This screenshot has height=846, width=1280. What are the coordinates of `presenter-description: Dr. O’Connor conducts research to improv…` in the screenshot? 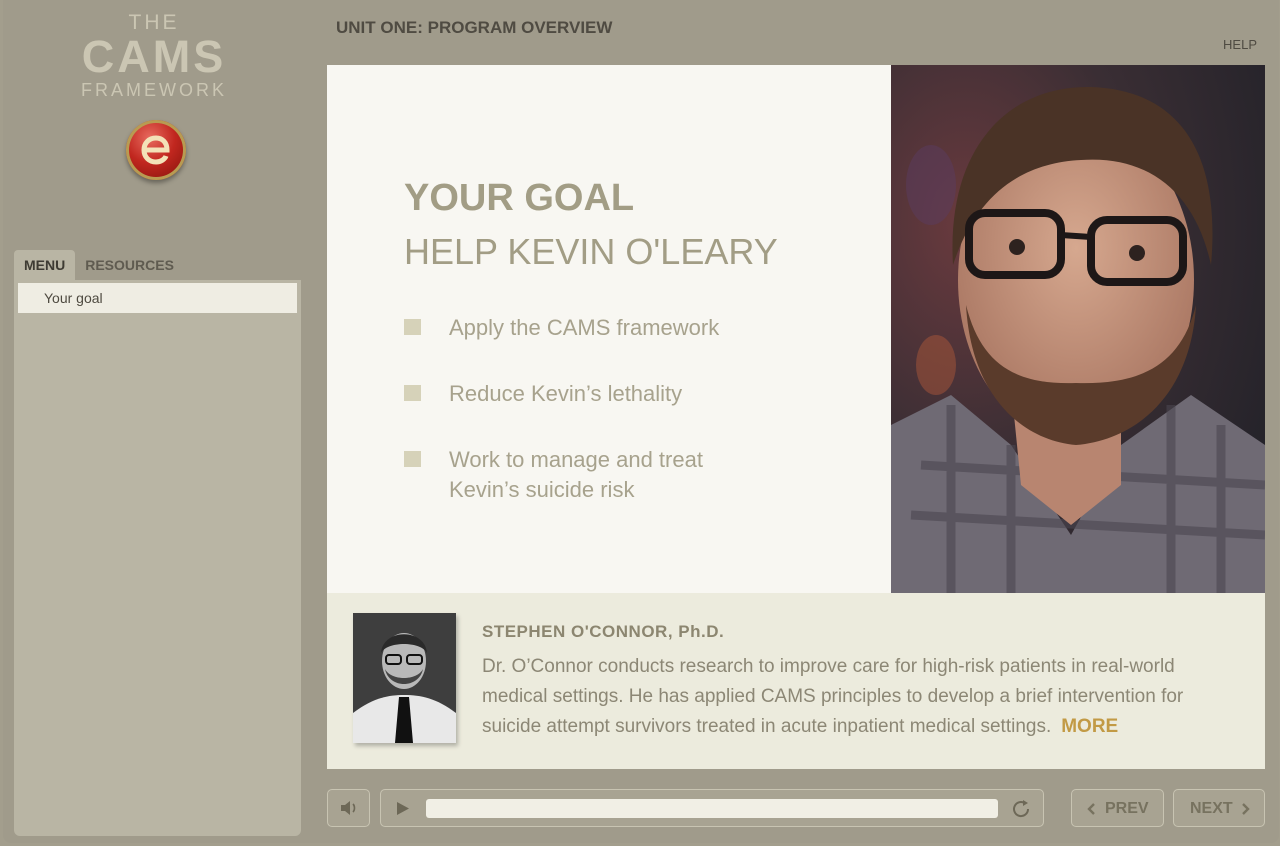 It's located at (862, 697).